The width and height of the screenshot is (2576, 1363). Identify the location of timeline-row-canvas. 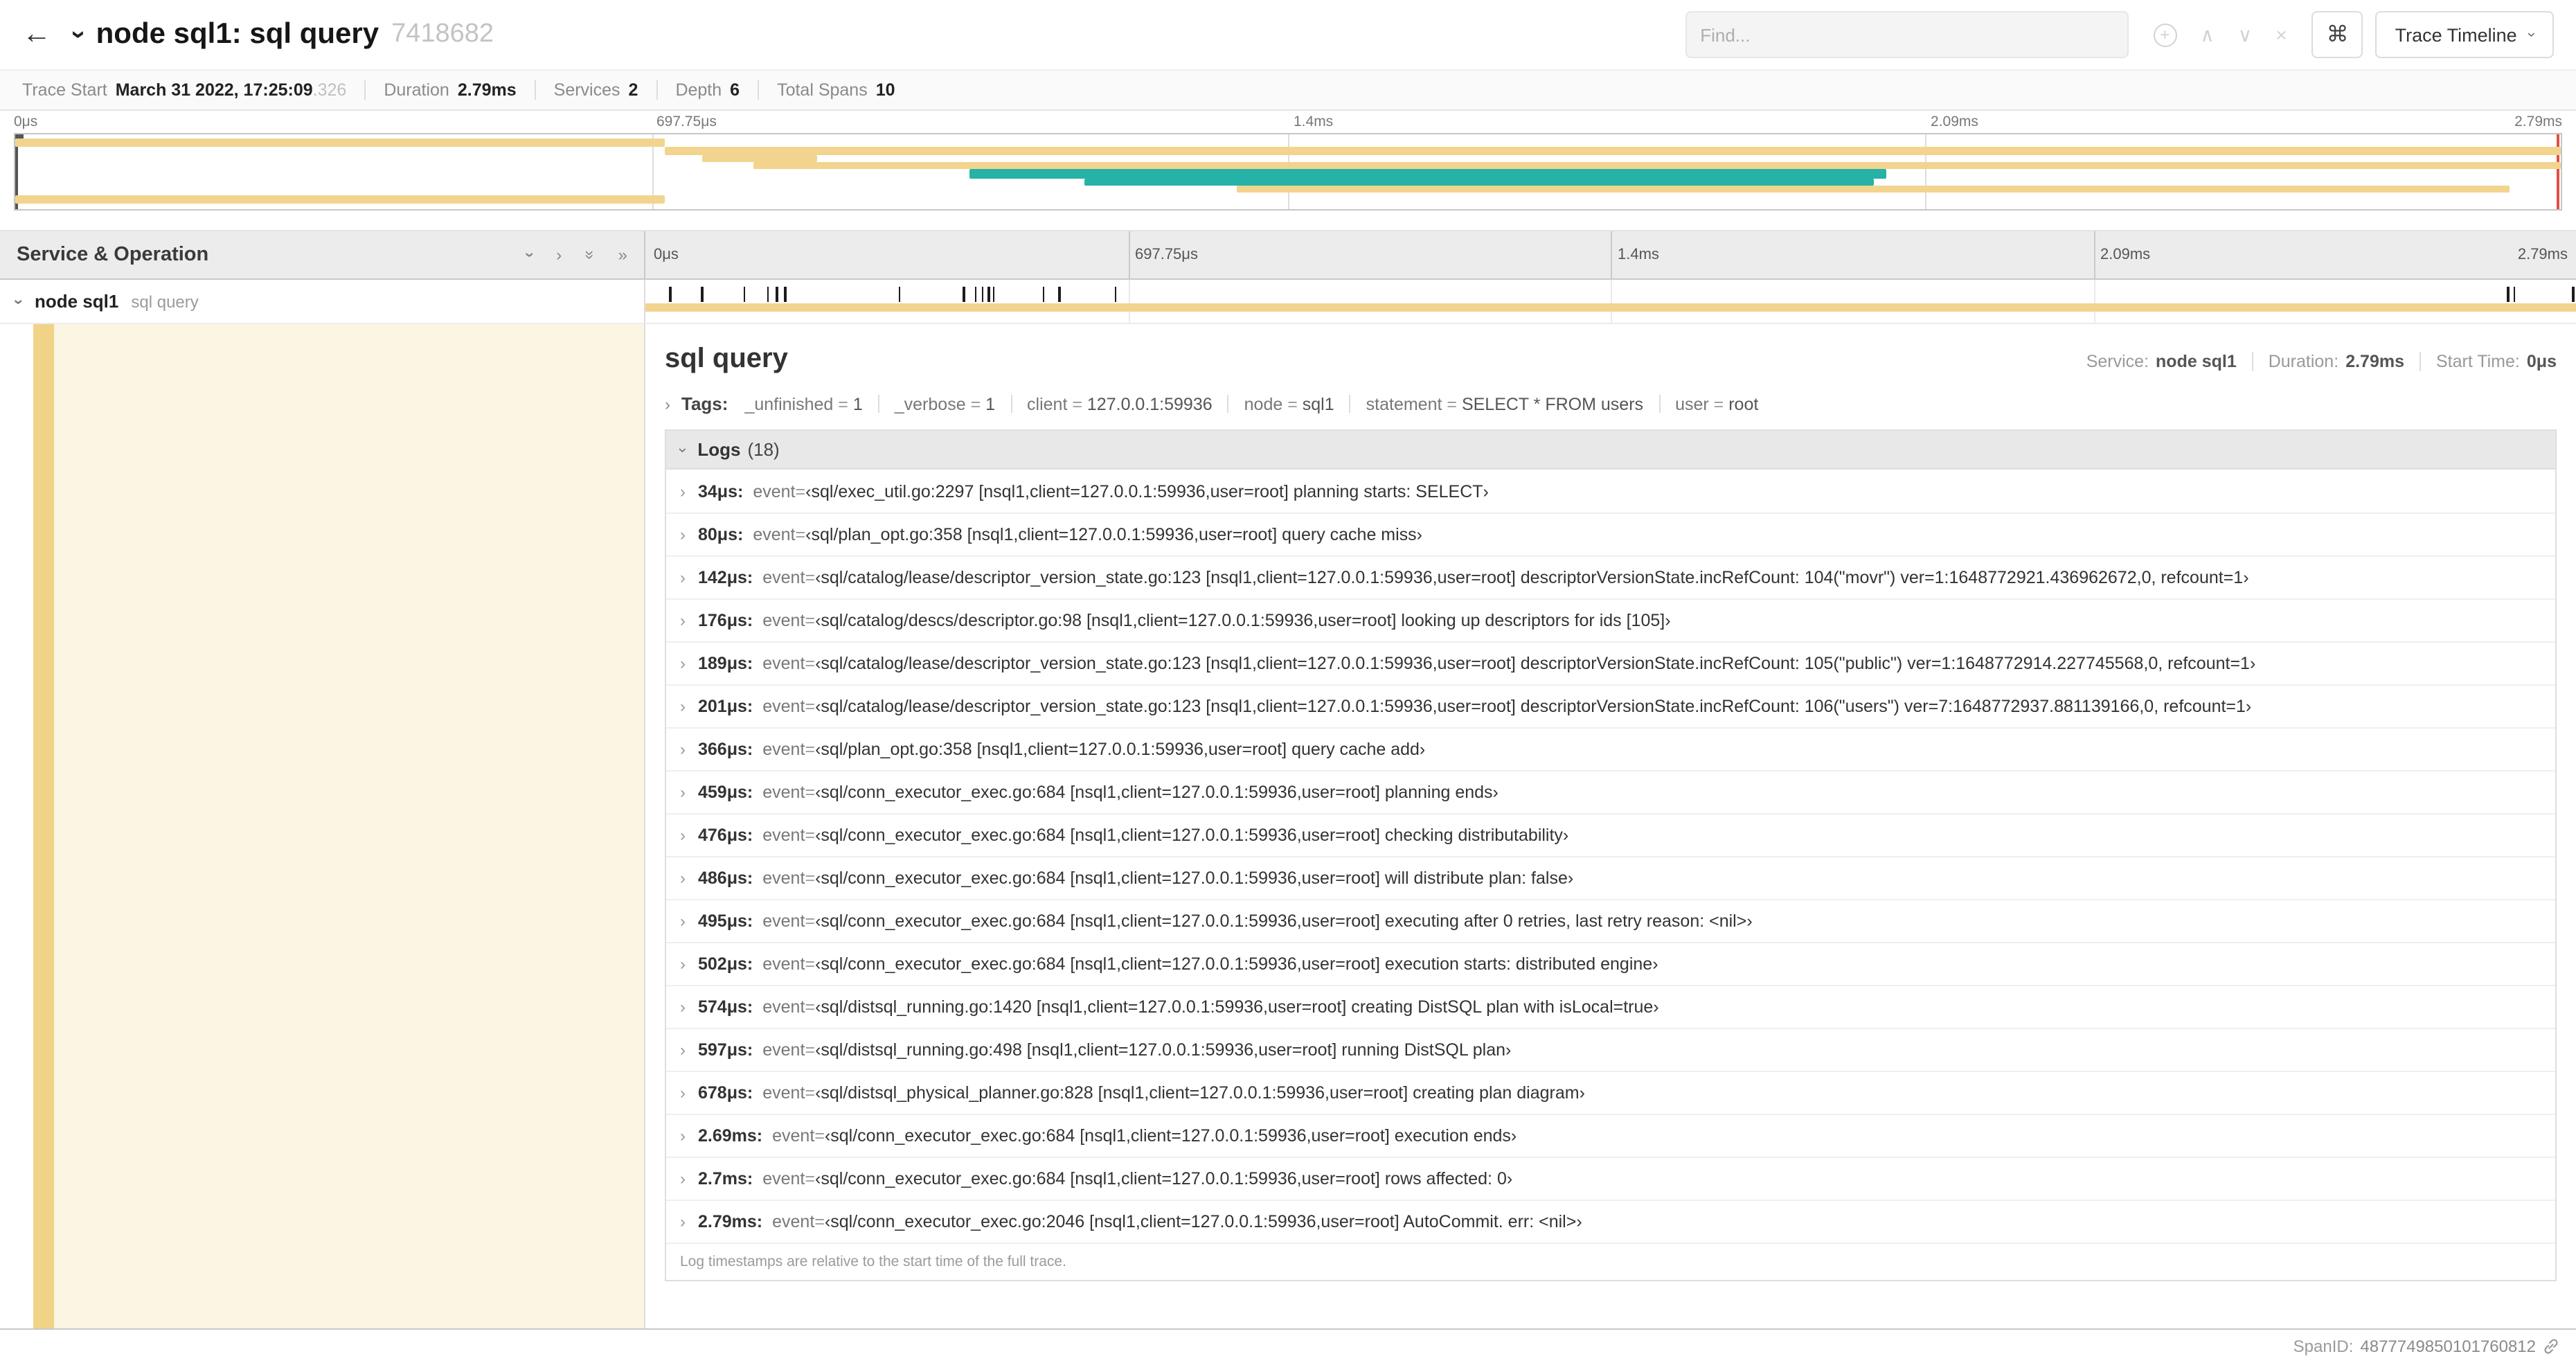
(1611, 301).